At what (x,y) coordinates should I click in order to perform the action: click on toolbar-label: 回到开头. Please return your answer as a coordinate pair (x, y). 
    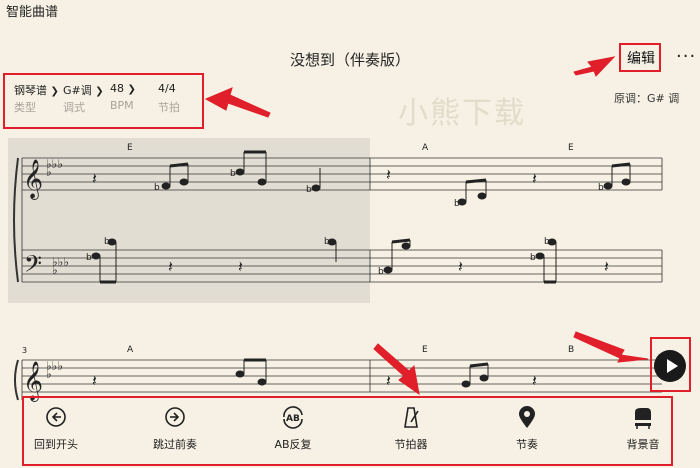
    Looking at the image, I should click on (56, 444).